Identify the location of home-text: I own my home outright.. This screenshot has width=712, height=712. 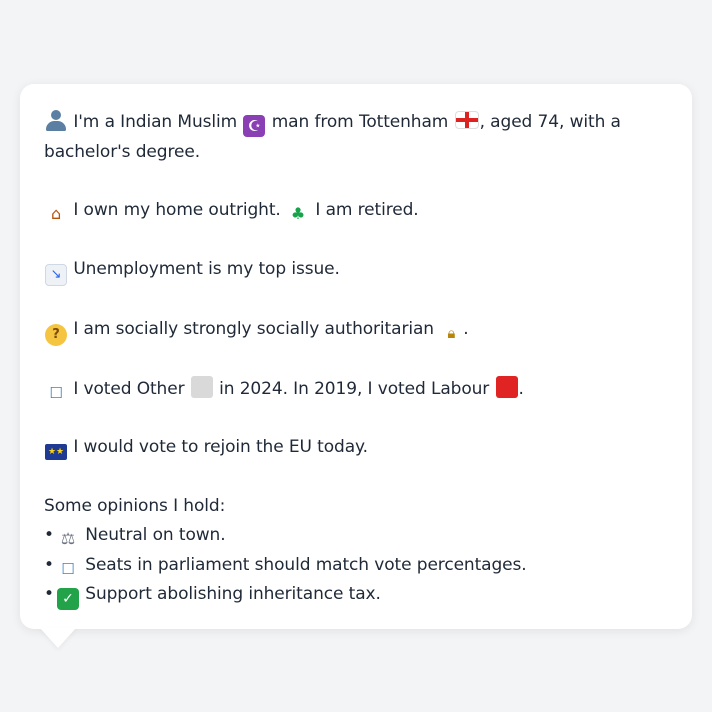
(177, 210).